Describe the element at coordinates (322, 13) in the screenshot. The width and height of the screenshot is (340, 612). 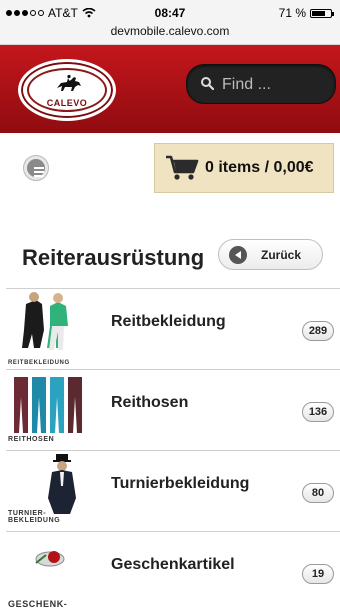
I see `battery-icon` at that location.